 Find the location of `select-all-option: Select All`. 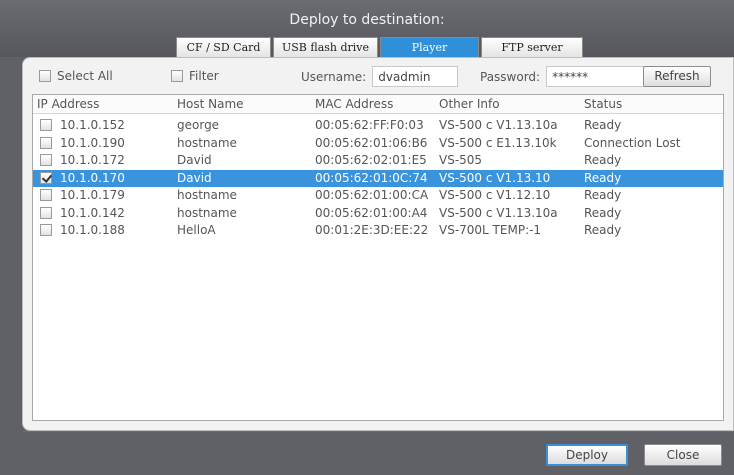

select-all-option: Select All is located at coordinates (76, 76).